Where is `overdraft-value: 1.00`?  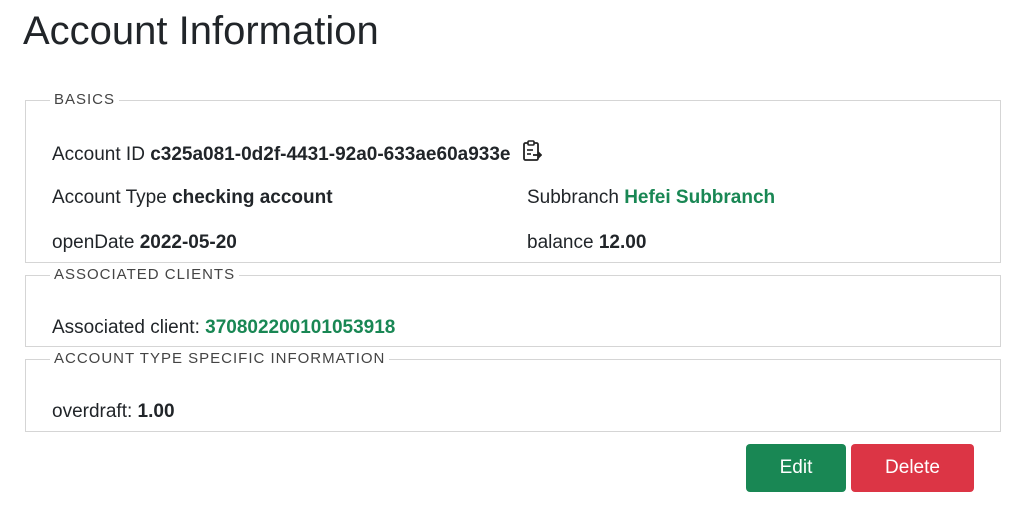 overdraft-value: 1.00 is located at coordinates (156, 411).